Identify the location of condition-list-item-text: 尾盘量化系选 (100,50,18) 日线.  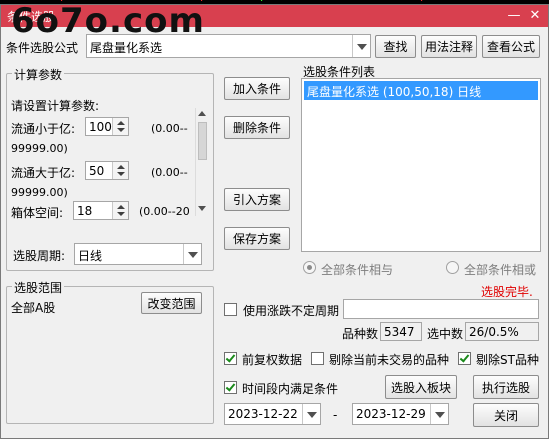
(394, 92).